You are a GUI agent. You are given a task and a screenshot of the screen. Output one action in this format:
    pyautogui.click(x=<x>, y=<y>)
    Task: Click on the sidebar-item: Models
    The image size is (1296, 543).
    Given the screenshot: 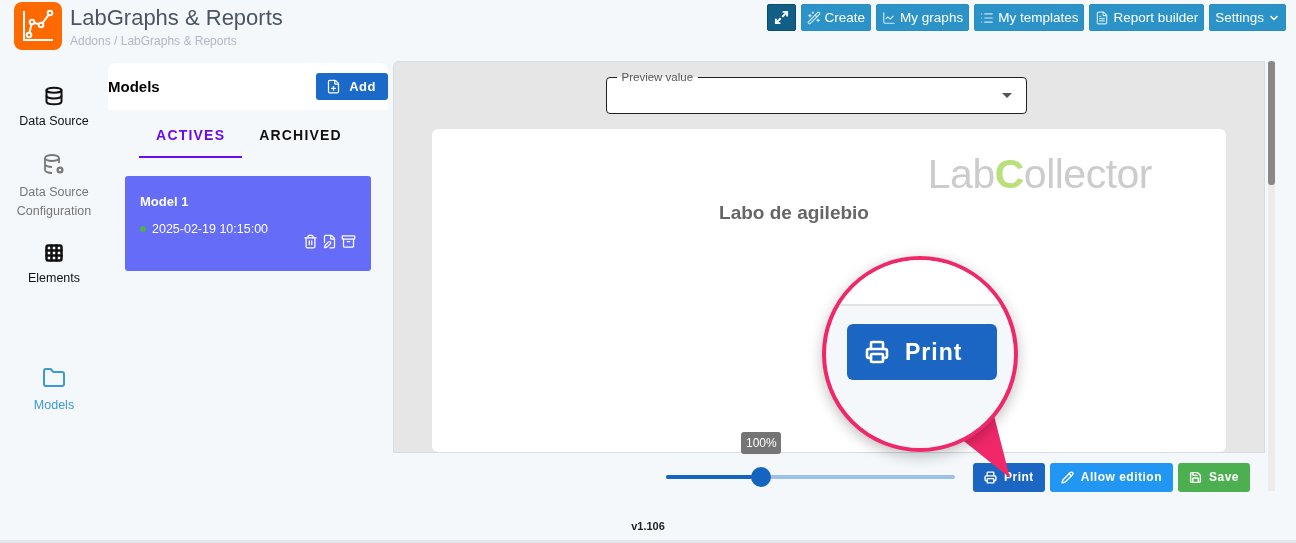 What is the action you would take?
    pyautogui.click(x=54, y=390)
    